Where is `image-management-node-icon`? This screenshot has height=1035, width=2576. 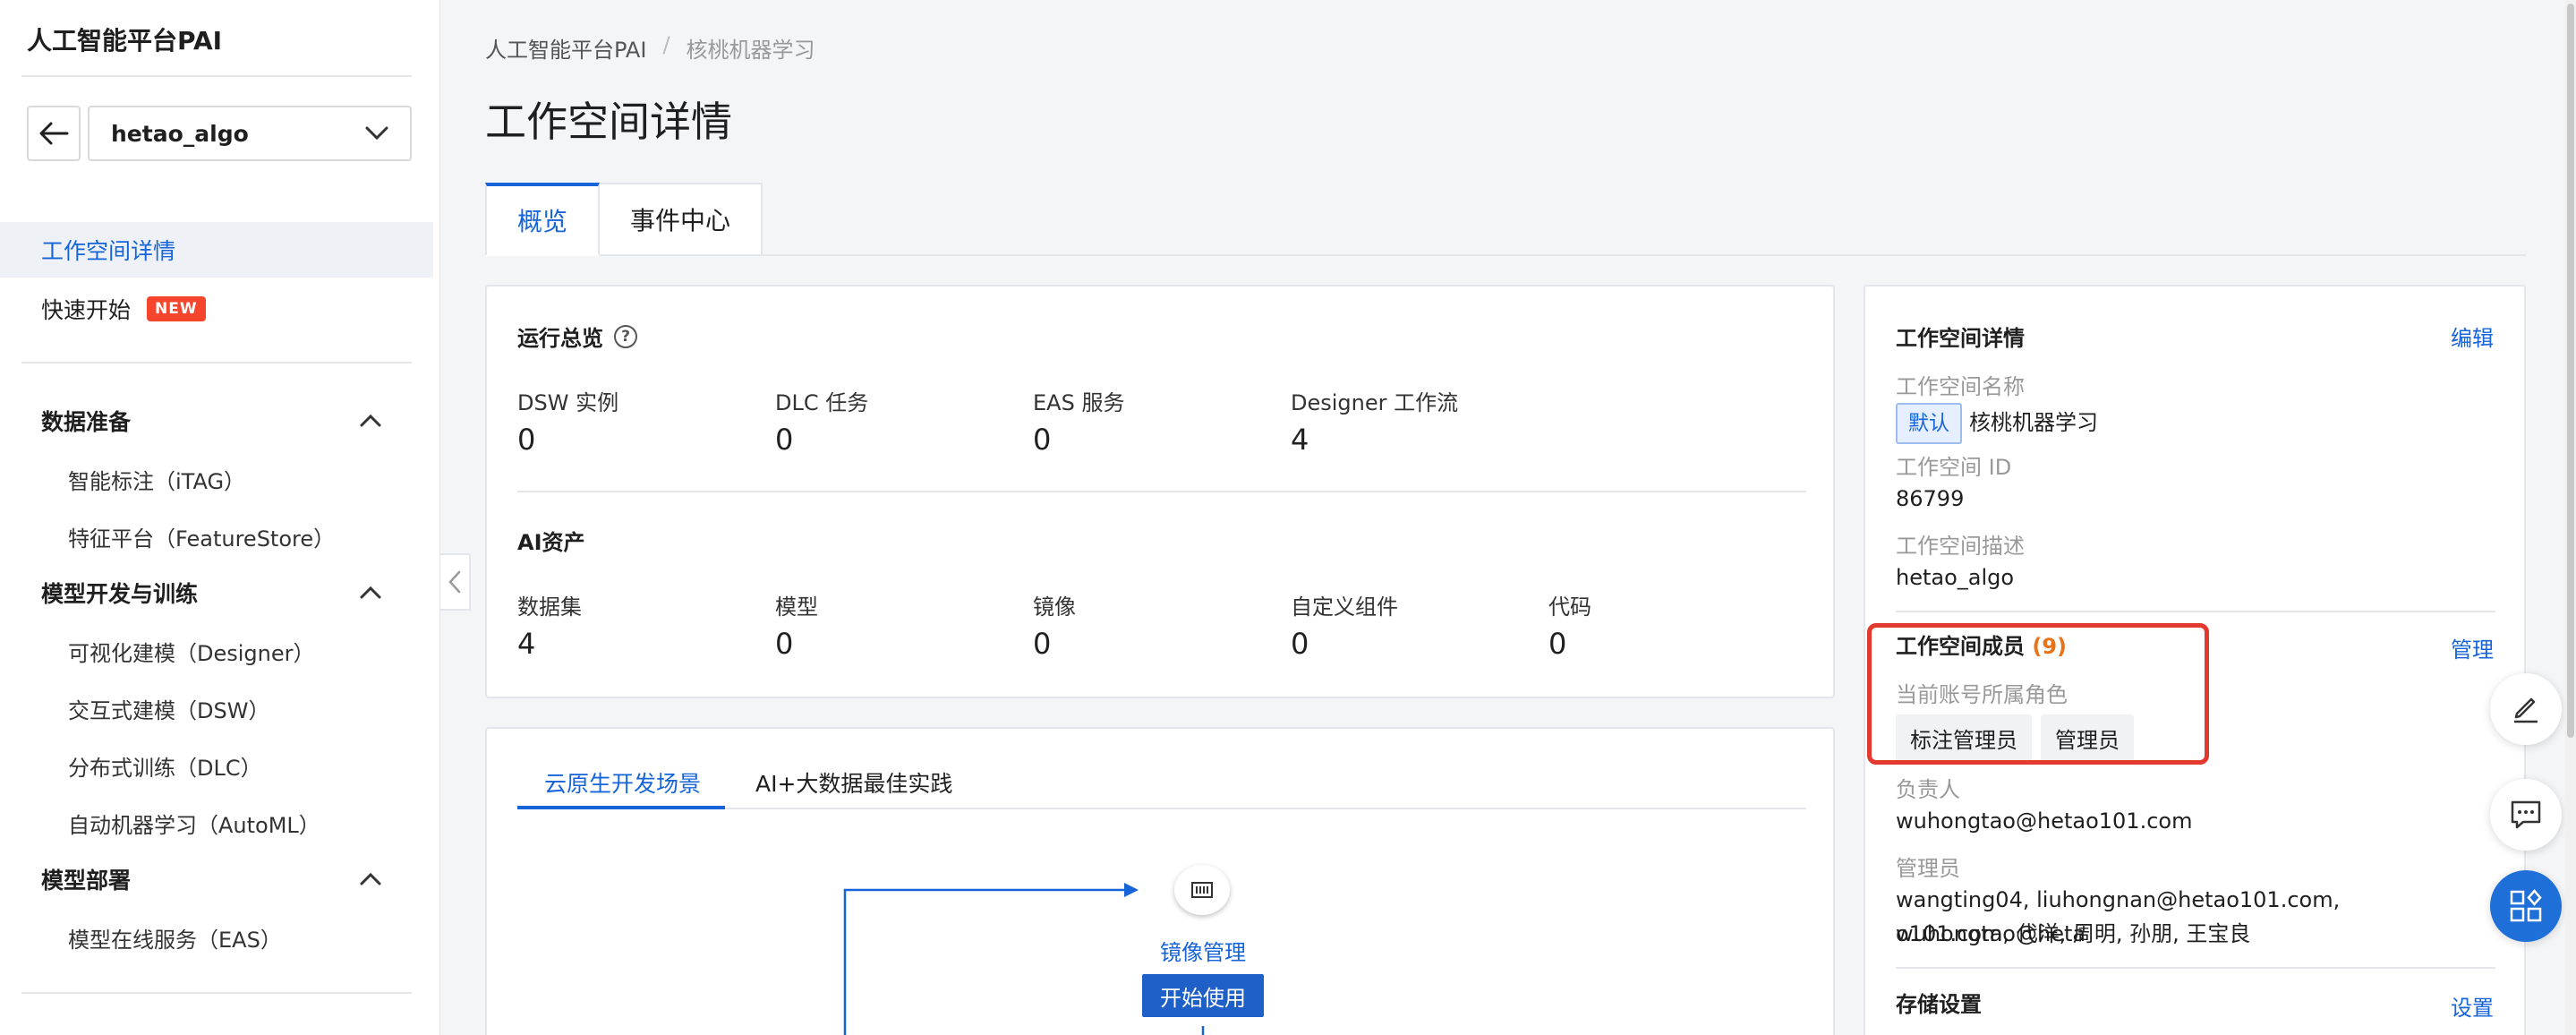
image-management-node-icon is located at coordinates (1202, 890).